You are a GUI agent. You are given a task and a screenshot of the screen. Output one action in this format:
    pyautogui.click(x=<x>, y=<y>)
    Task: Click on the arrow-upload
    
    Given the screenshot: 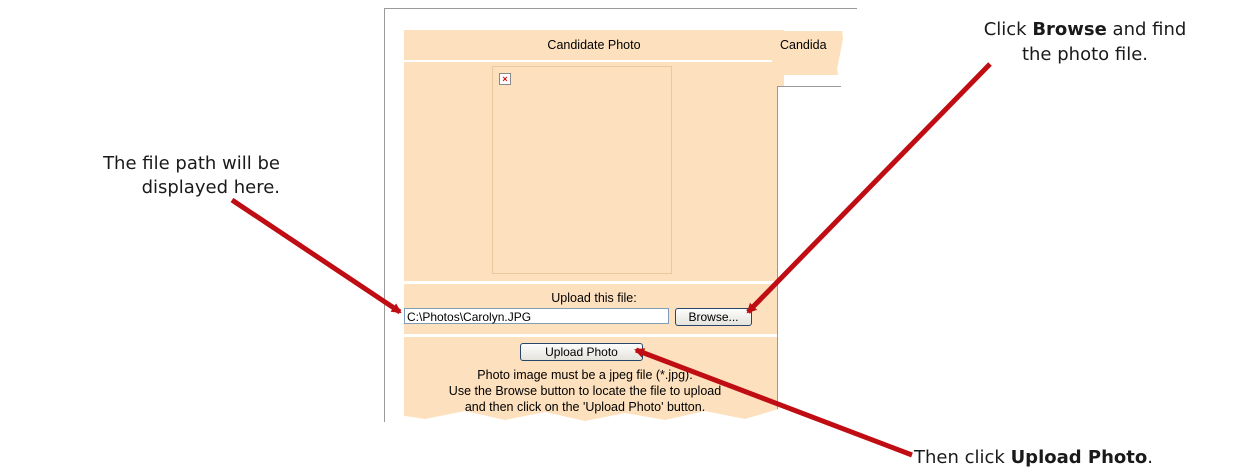 What is the action you would take?
    pyautogui.click(x=773, y=402)
    